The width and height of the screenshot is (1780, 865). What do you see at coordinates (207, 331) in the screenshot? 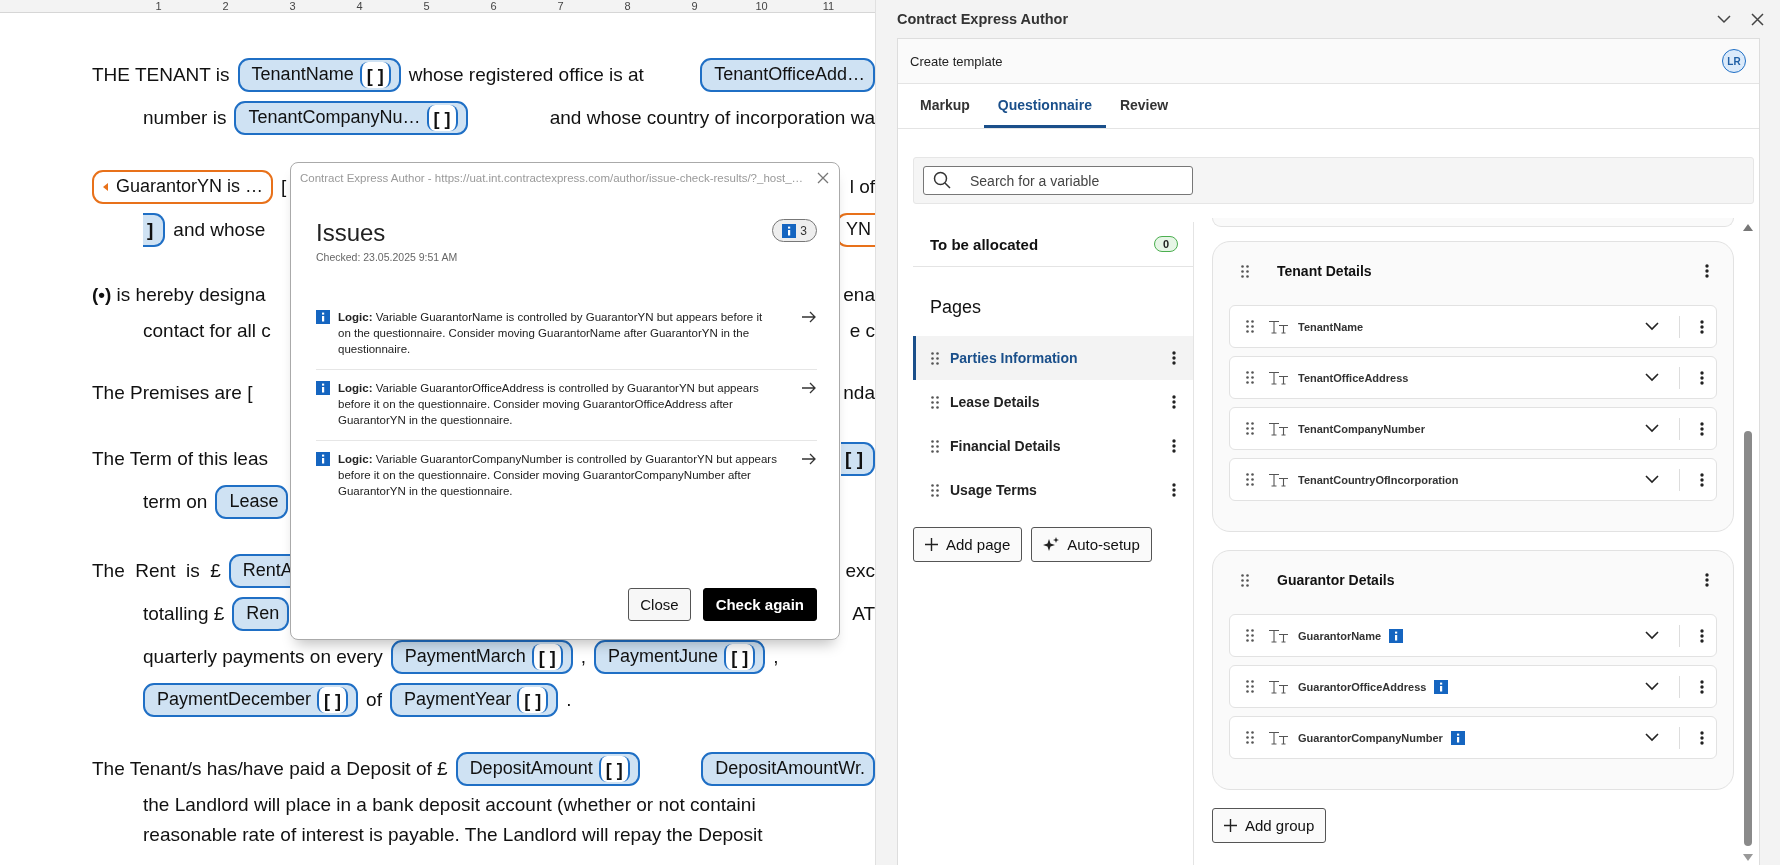
I see `document-text: contact for all c` at bounding box center [207, 331].